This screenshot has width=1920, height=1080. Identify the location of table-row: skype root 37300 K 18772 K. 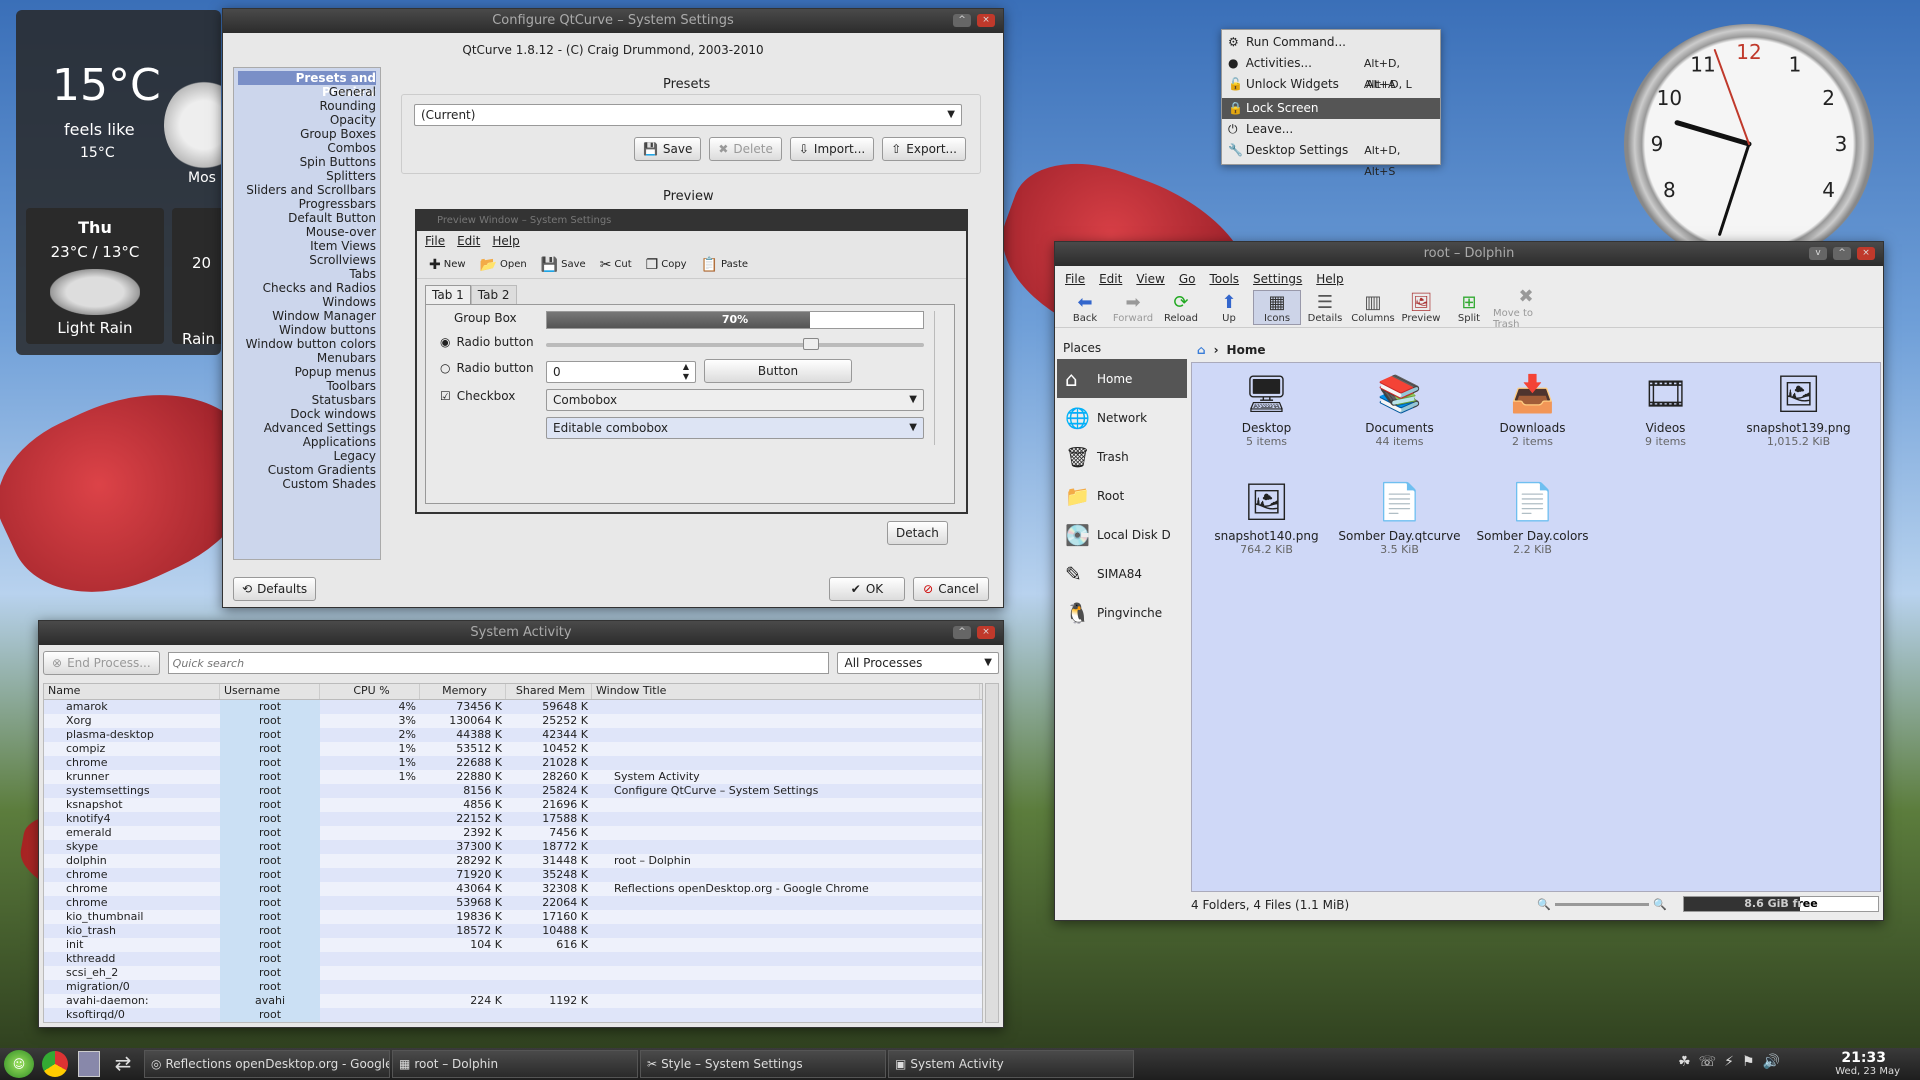
(513, 847).